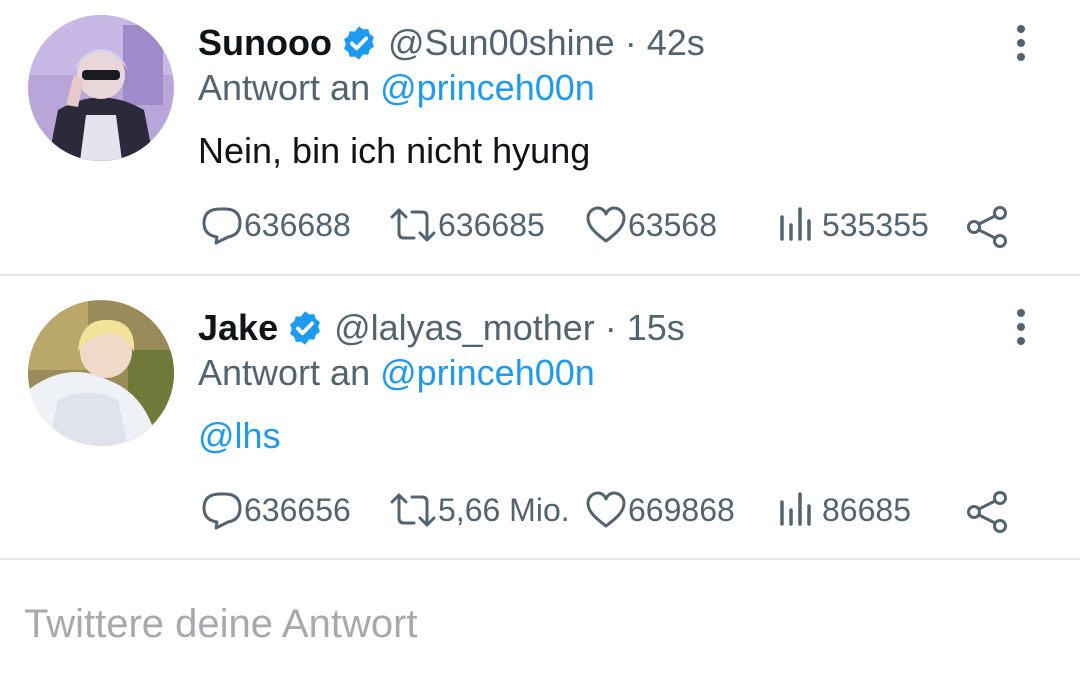 This screenshot has width=1080, height=690. What do you see at coordinates (676, 43) in the screenshot?
I see `timestamp: 42s` at bounding box center [676, 43].